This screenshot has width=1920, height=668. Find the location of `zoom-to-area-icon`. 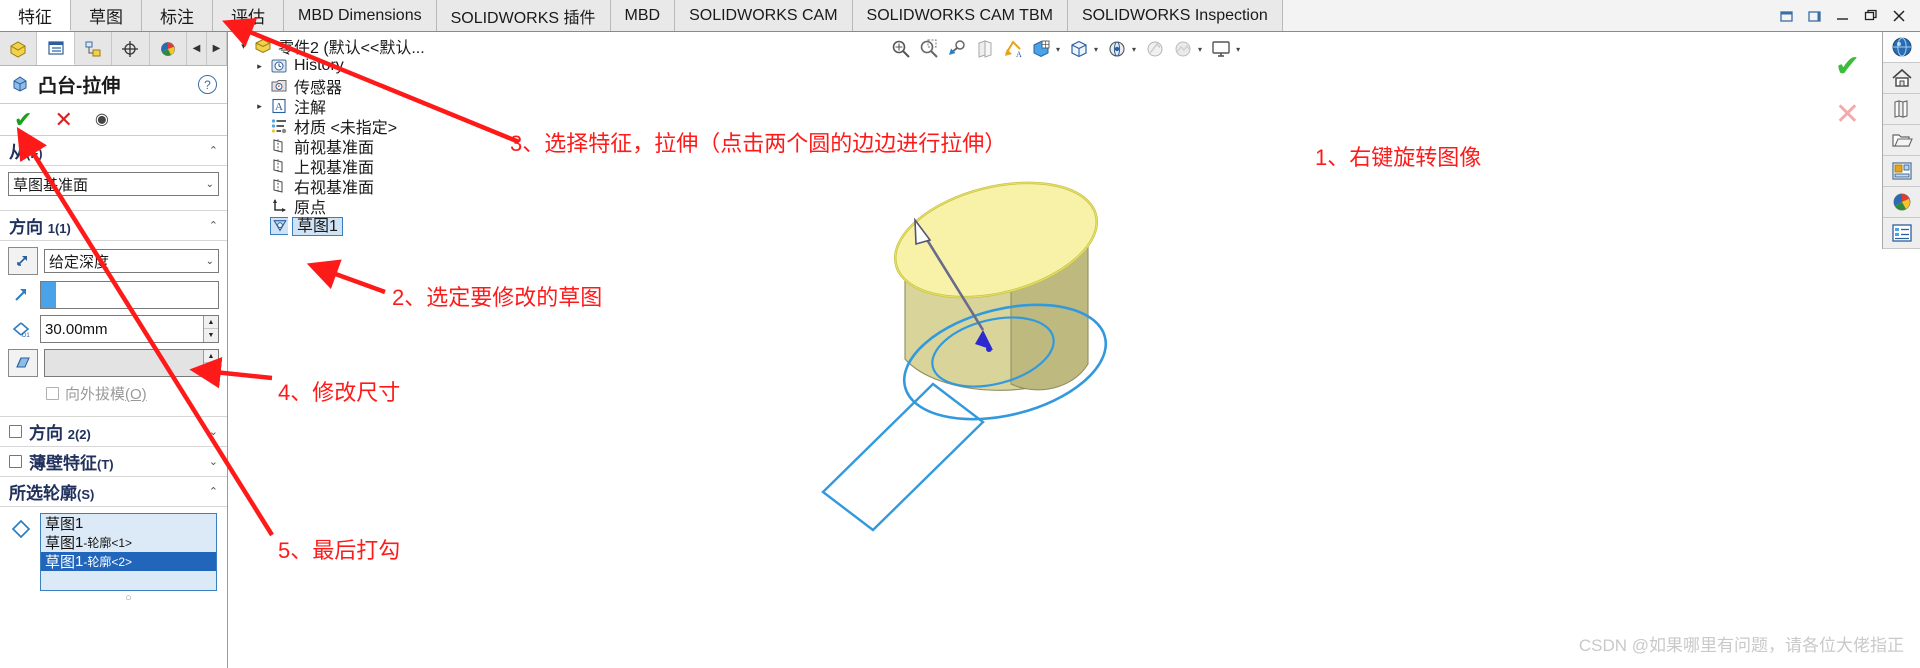

zoom-to-area-icon is located at coordinates (929, 49).